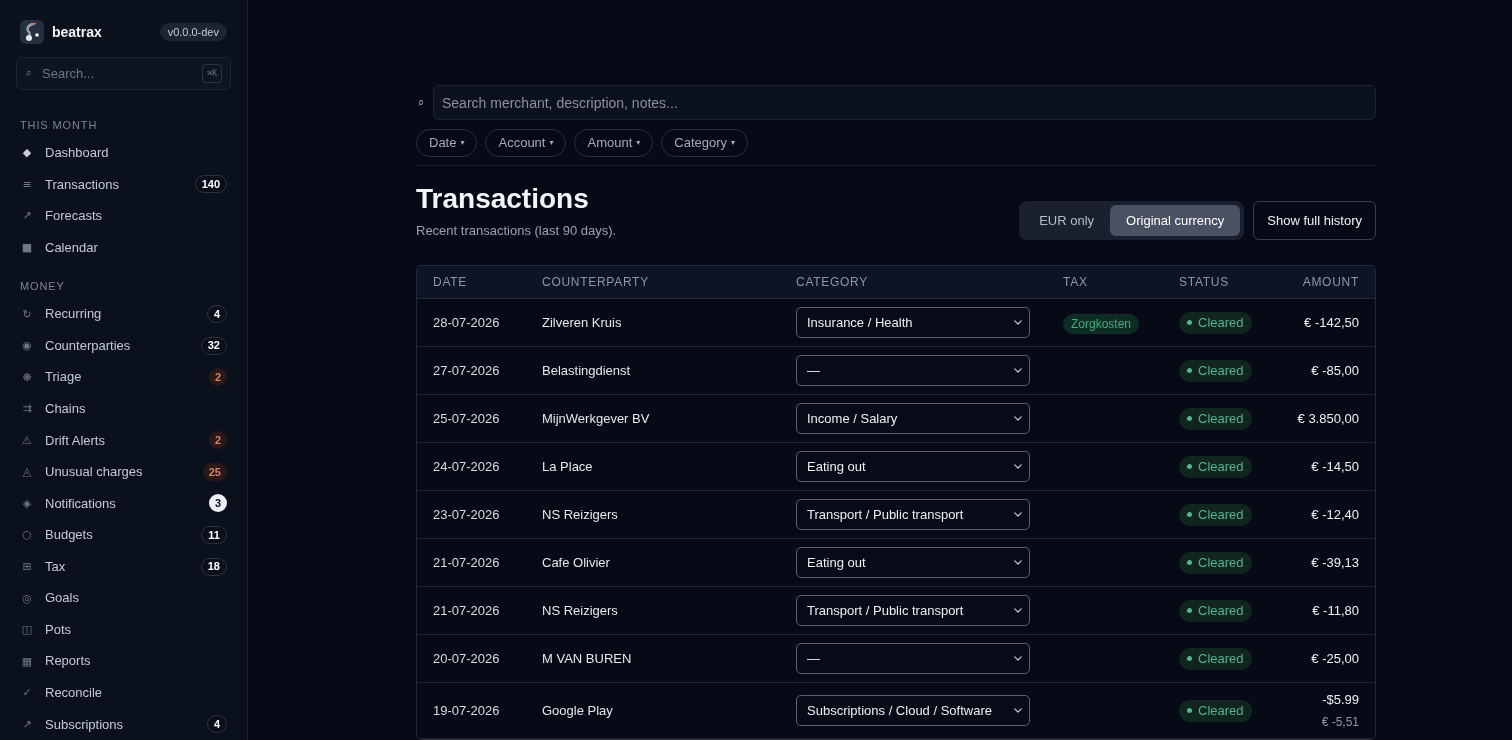 This screenshot has height=740, width=1512. Describe the element at coordinates (1175, 220) in the screenshot. I see `segment-button: Original currency` at that location.